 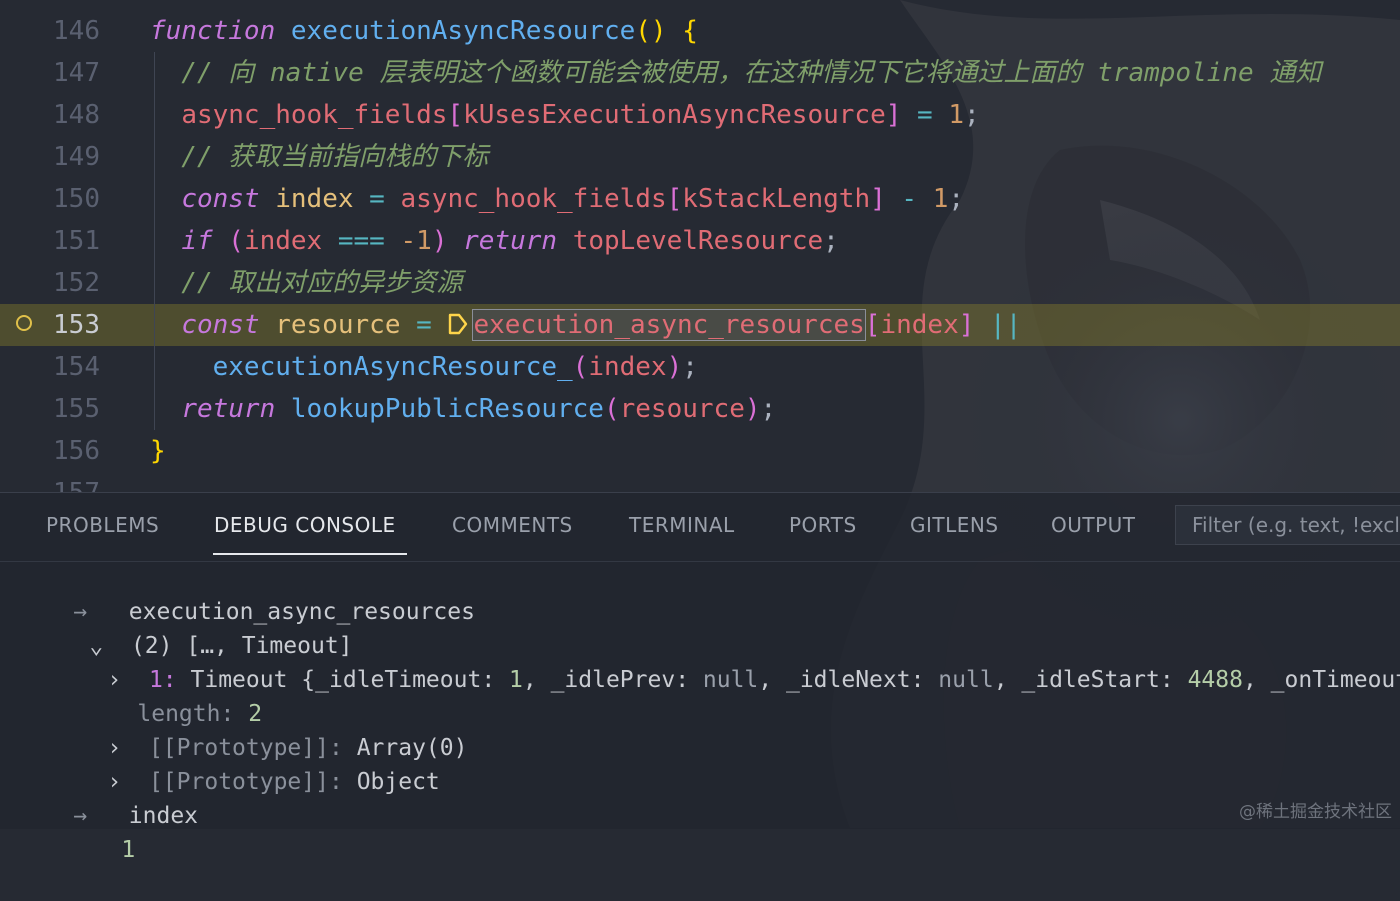 I want to click on code-token: {, so click(x=690, y=31).